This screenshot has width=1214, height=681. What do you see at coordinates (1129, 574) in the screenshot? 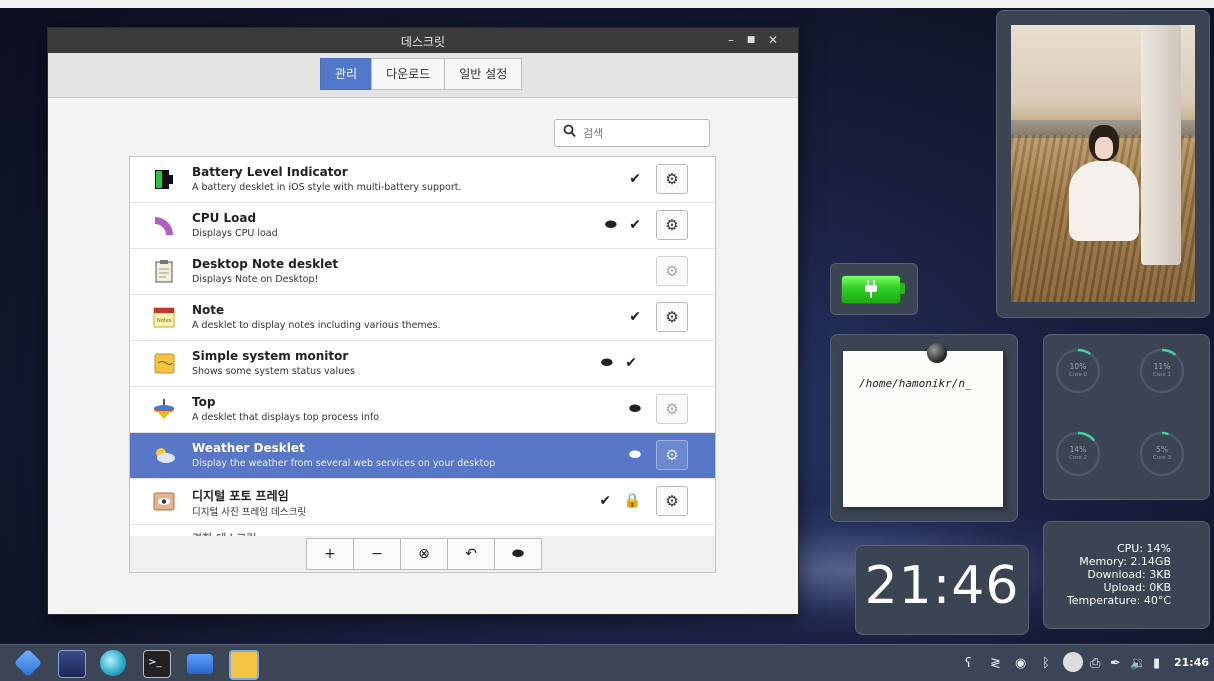
I see `download-rate: Download: 3KB` at bounding box center [1129, 574].